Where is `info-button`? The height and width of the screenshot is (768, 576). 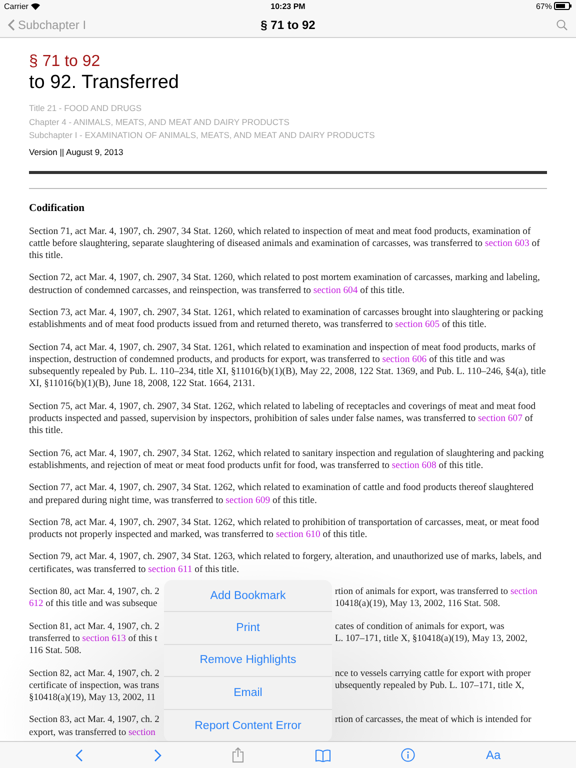 info-button is located at coordinates (408, 755).